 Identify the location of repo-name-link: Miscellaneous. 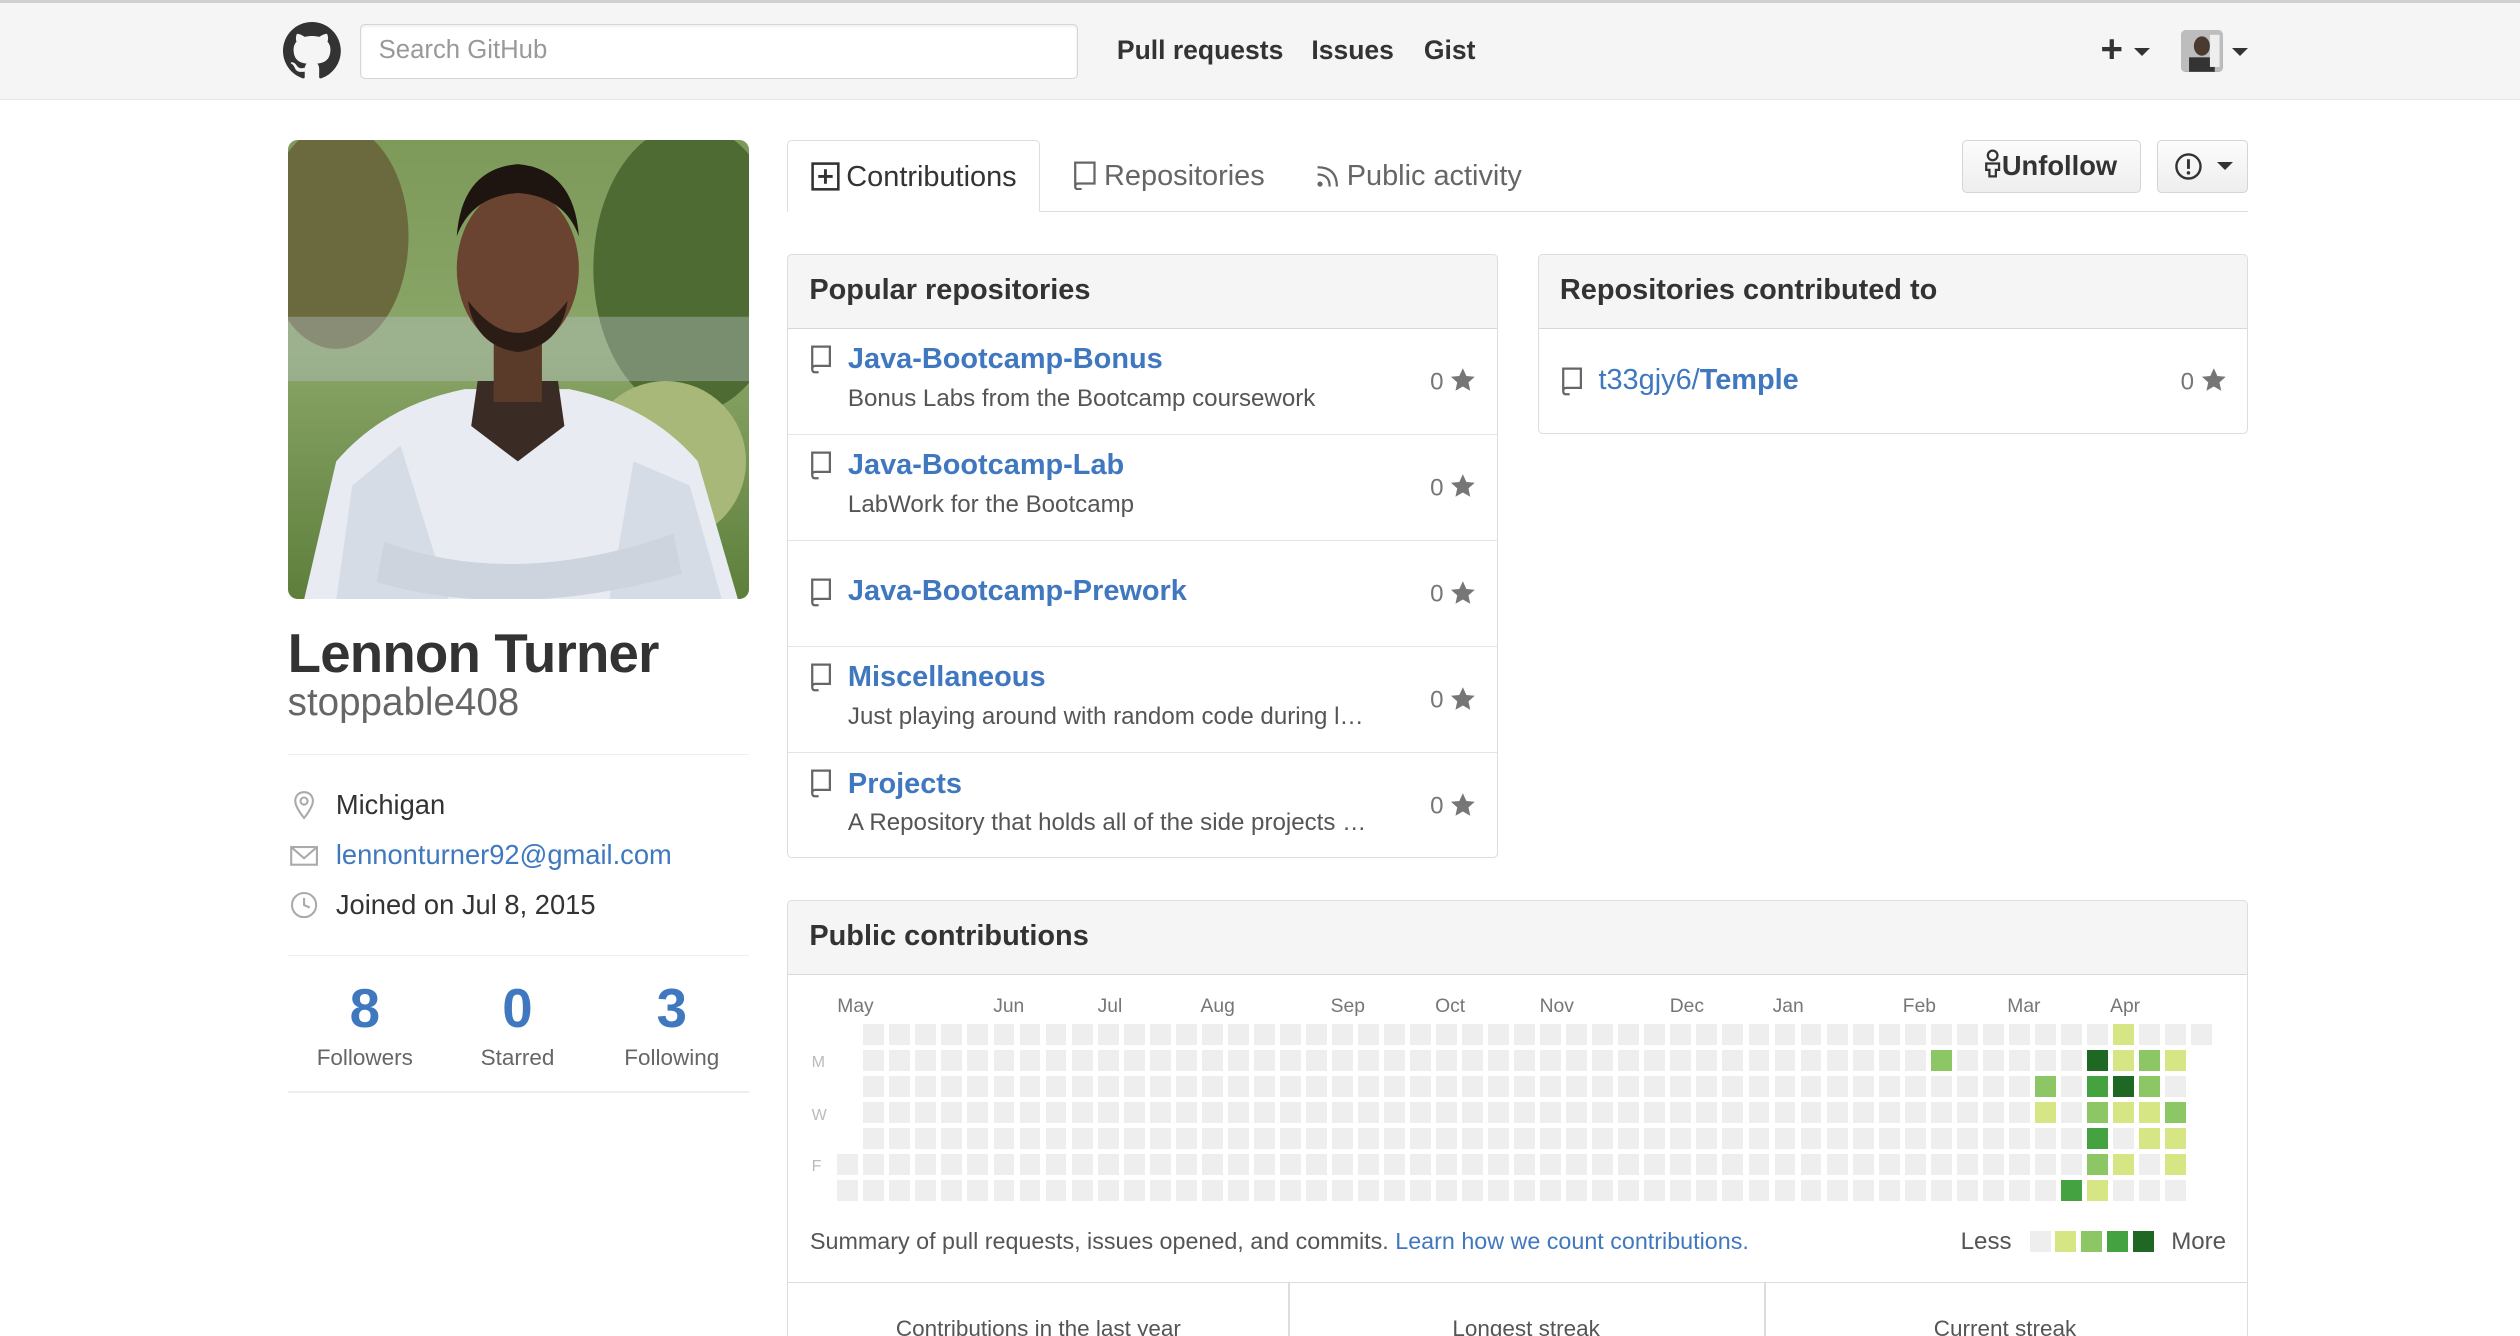
(947, 677).